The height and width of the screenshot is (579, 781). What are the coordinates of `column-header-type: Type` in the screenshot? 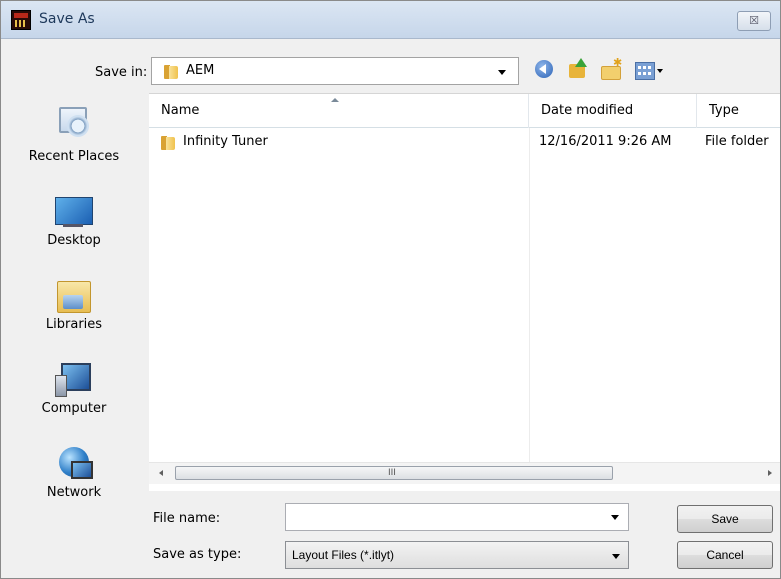 It's located at (739, 111).